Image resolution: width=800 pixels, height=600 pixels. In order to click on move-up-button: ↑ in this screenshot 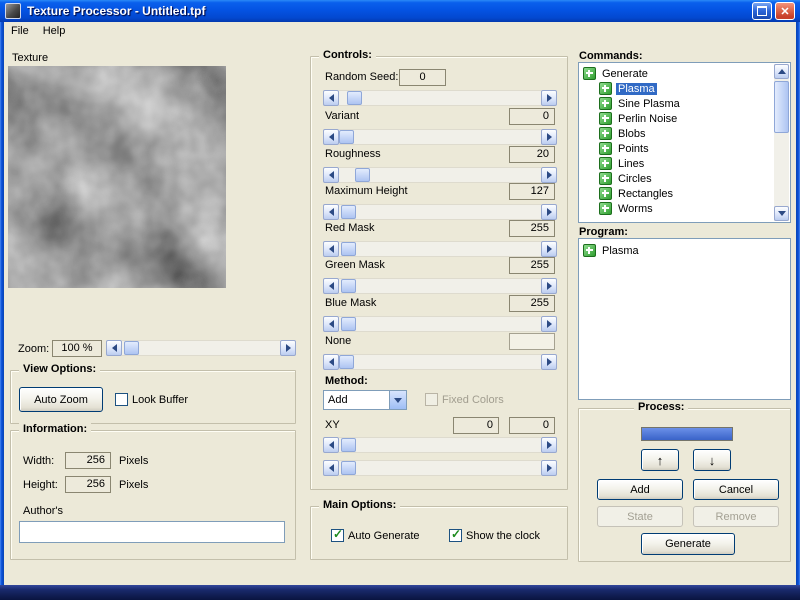, I will do `click(660, 460)`.